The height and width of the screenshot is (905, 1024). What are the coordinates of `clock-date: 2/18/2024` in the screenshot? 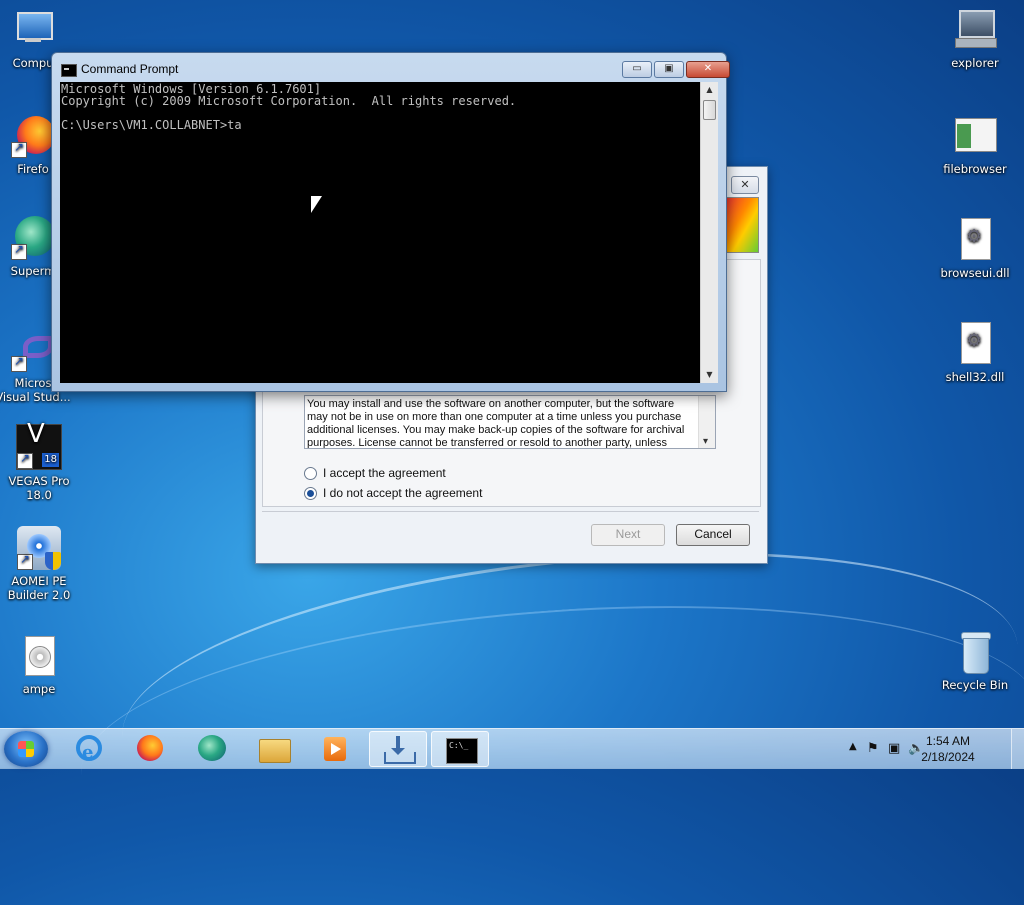 It's located at (948, 757).